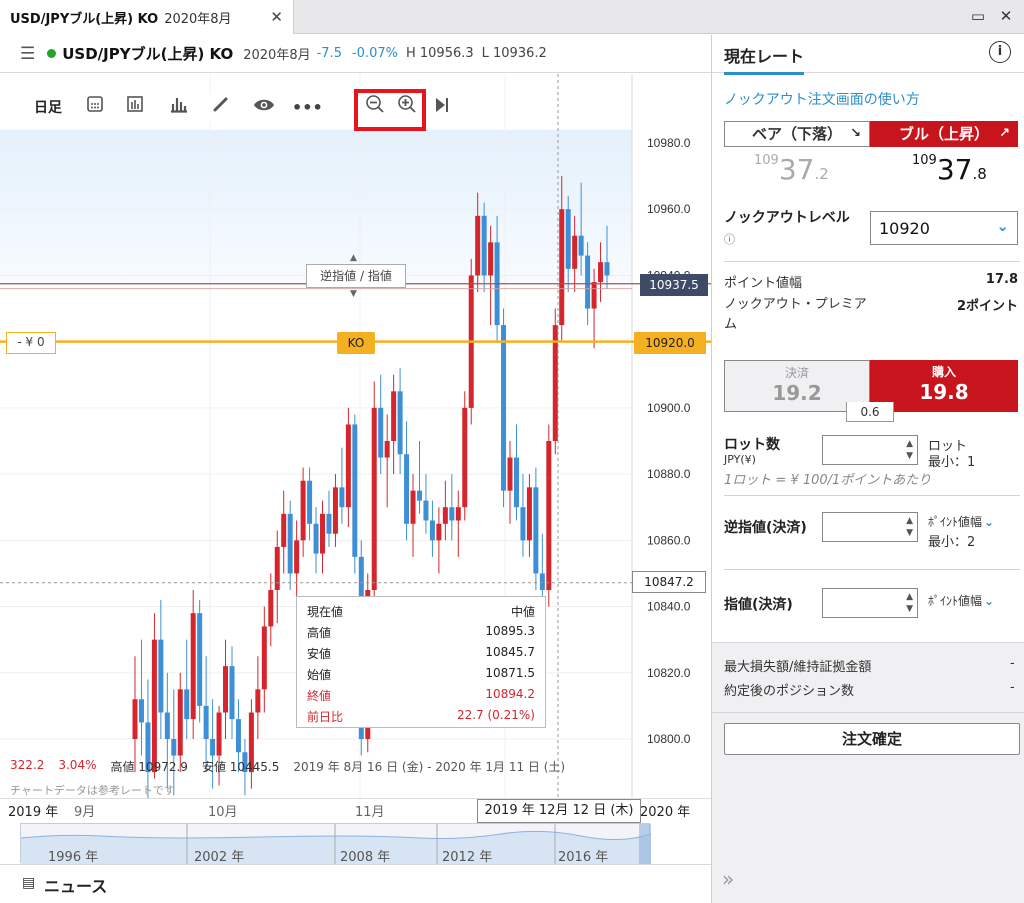 The image size is (1024, 903). I want to click on menu-icon: ☰, so click(27, 54).